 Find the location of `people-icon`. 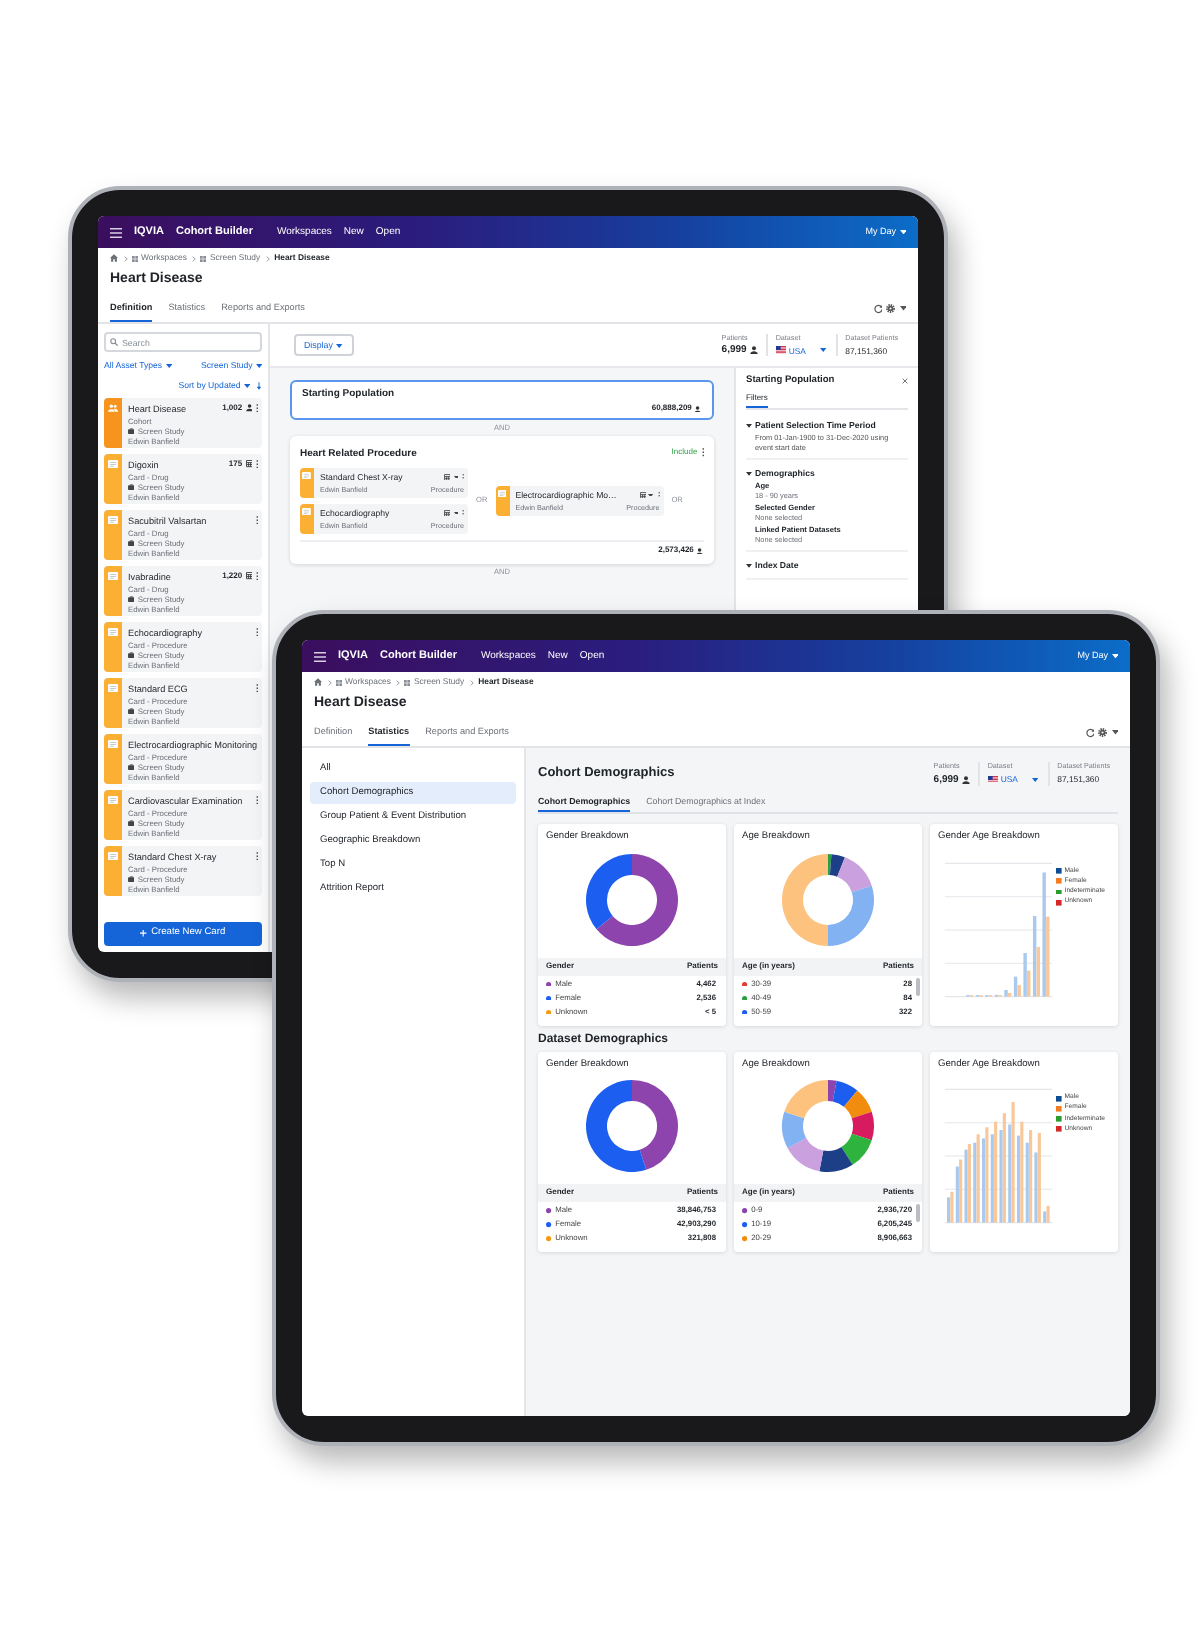

people-icon is located at coordinates (113, 408).